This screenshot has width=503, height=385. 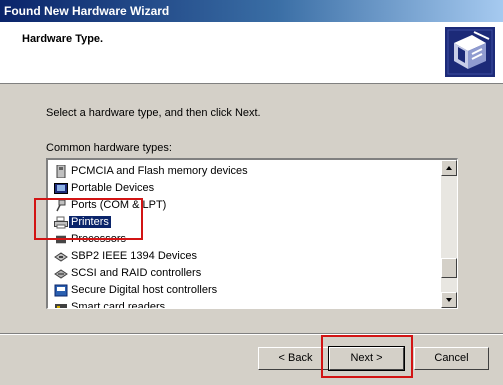 What do you see at coordinates (87, 11) in the screenshot?
I see `window-title: Found New Hardware Wizard` at bounding box center [87, 11].